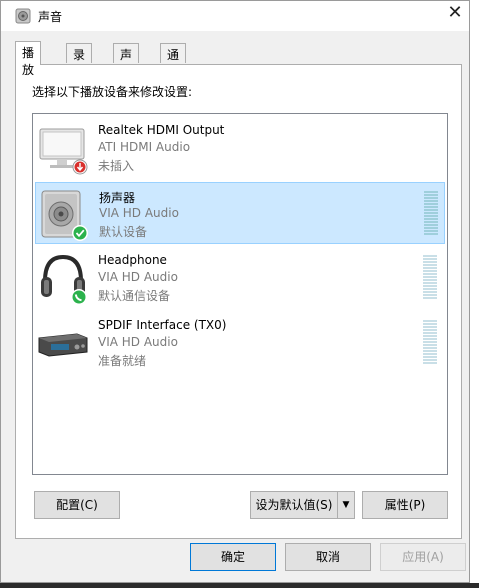  I want to click on spdif-device-icon, so click(63, 345).